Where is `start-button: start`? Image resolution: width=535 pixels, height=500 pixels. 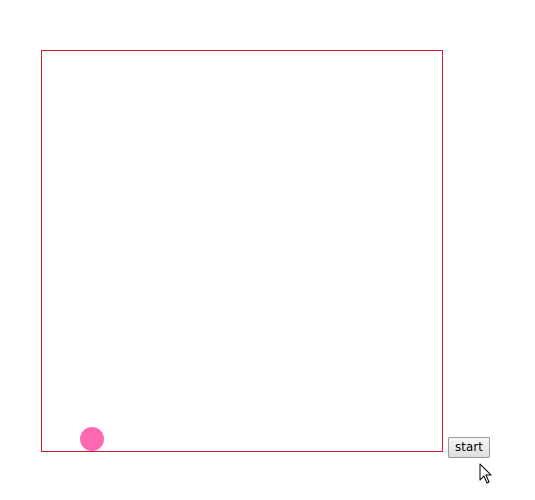
start-button: start is located at coordinates (469, 447).